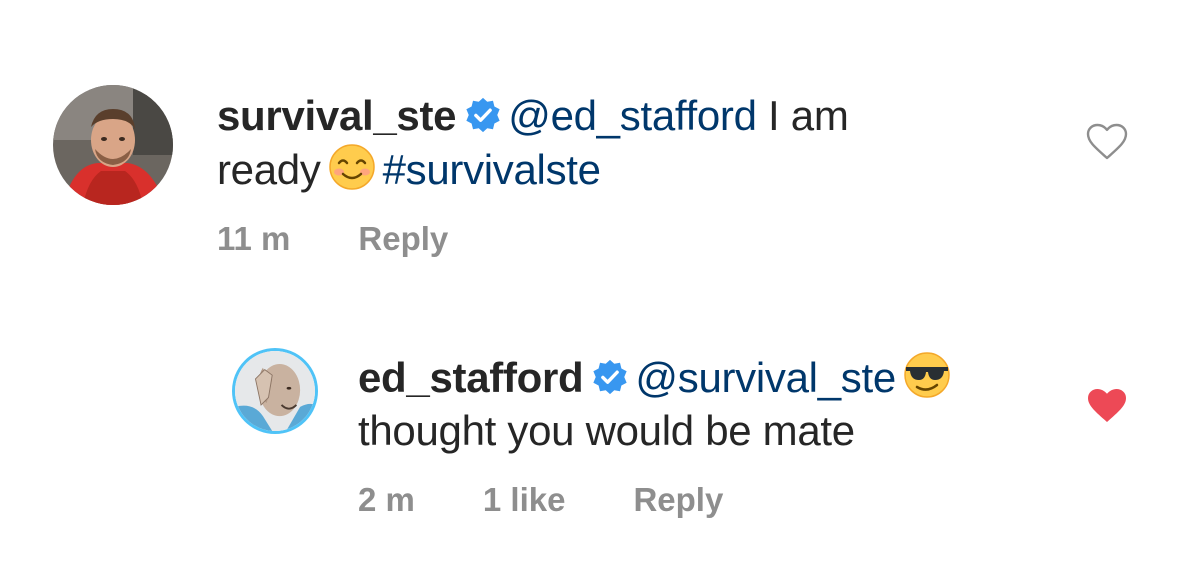 This screenshot has width=1200, height=573. Describe the element at coordinates (765, 377) in the screenshot. I see `mention-link: @survival_ste` at that location.